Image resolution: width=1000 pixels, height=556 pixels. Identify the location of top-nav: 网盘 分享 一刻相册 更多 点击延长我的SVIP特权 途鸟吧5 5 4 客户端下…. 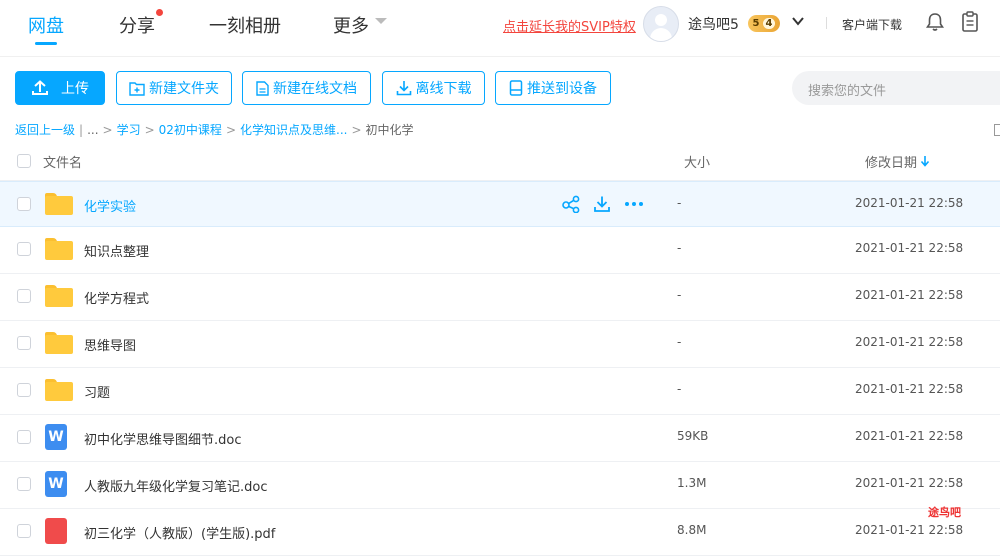
(500, 28).